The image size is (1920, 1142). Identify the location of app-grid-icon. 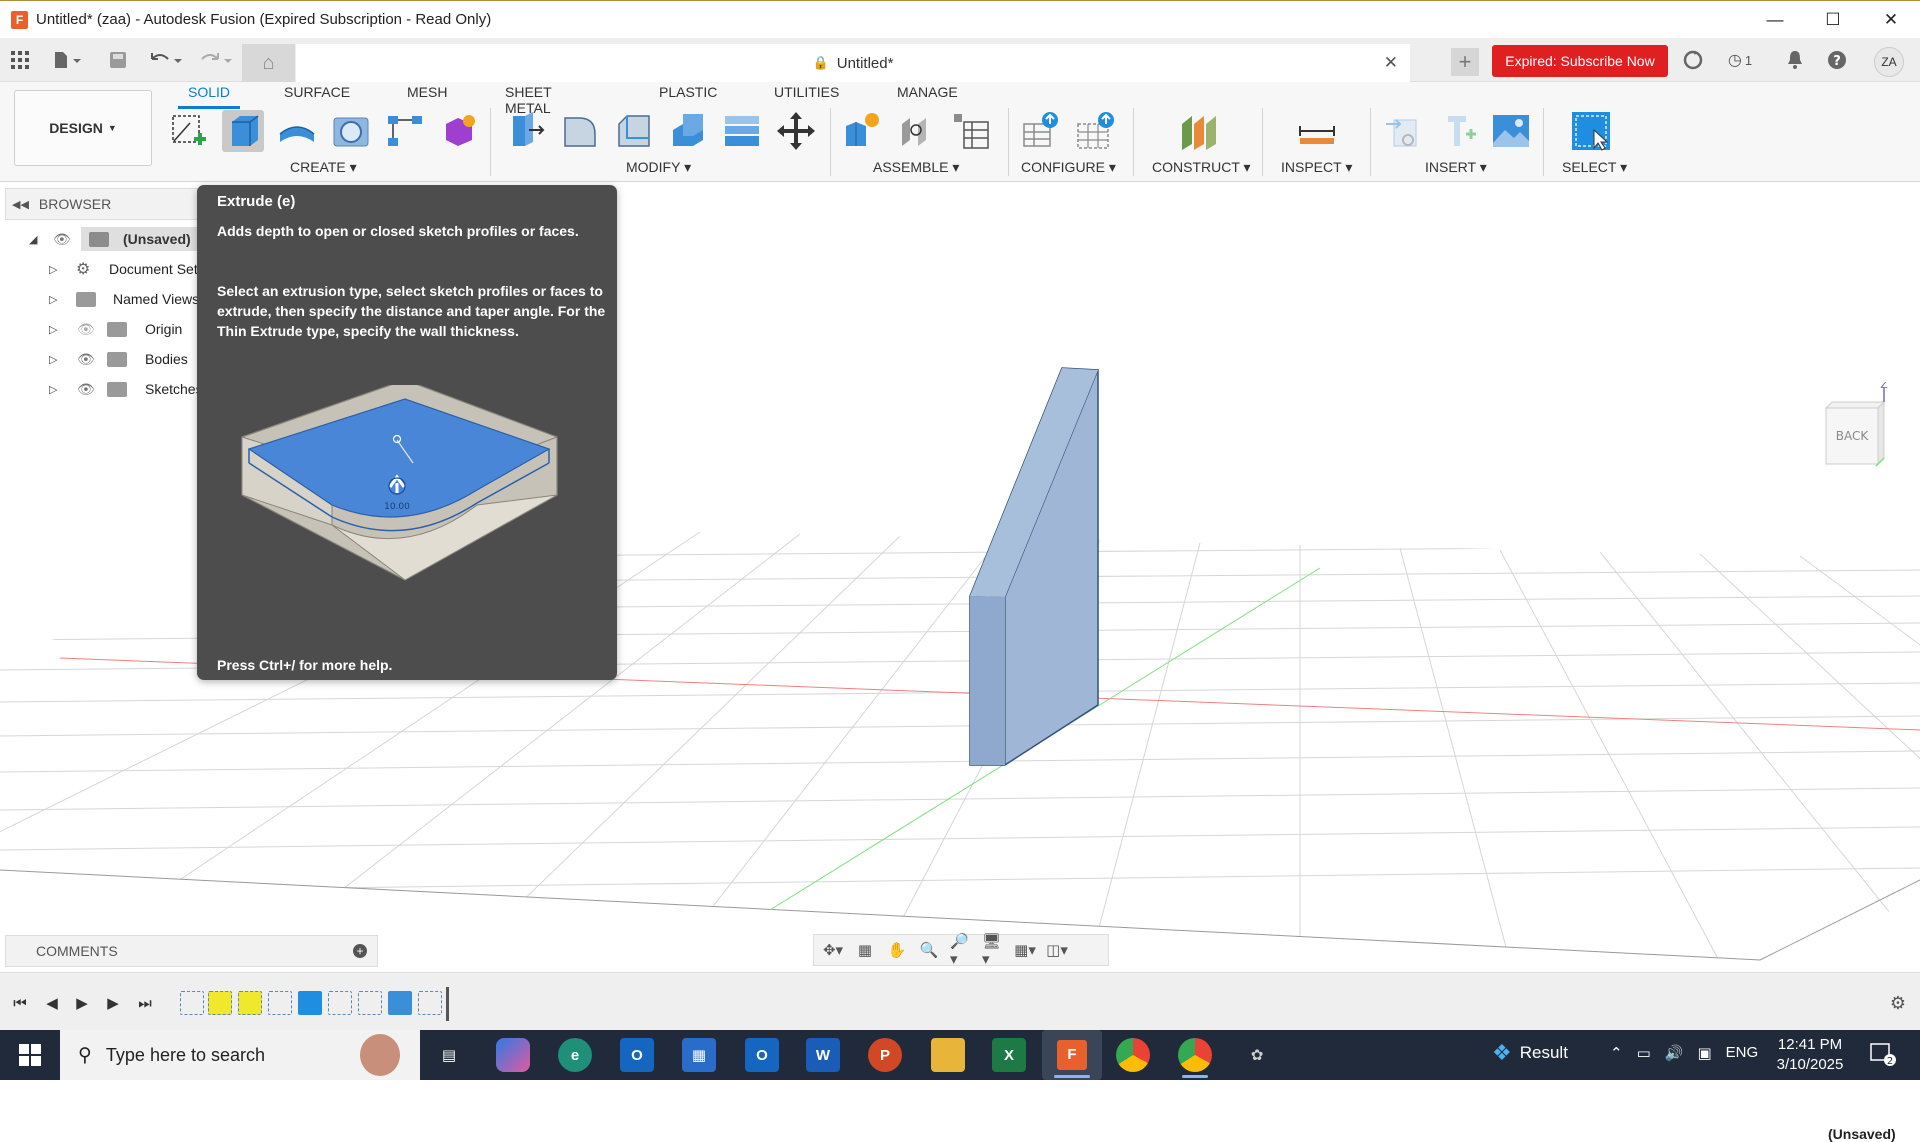
(20, 60).